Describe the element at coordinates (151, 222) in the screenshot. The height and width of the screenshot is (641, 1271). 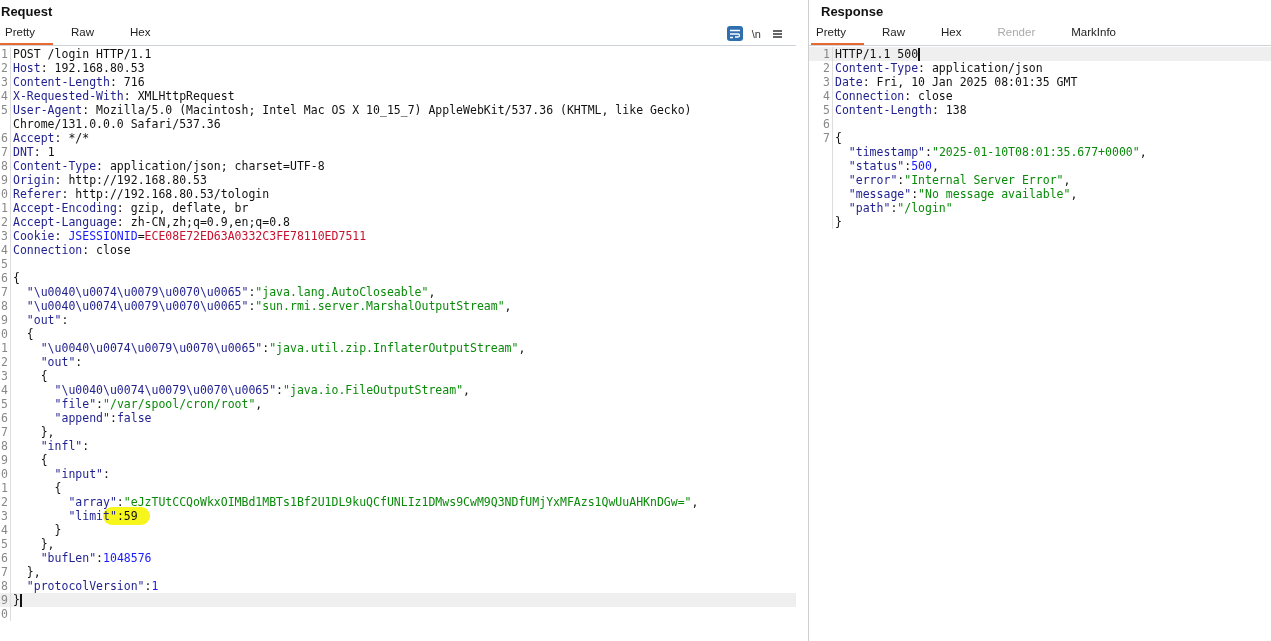
I see `code-line: Accept-Language: zh-CN,zh;q=0.9,en;q=0.8` at that location.